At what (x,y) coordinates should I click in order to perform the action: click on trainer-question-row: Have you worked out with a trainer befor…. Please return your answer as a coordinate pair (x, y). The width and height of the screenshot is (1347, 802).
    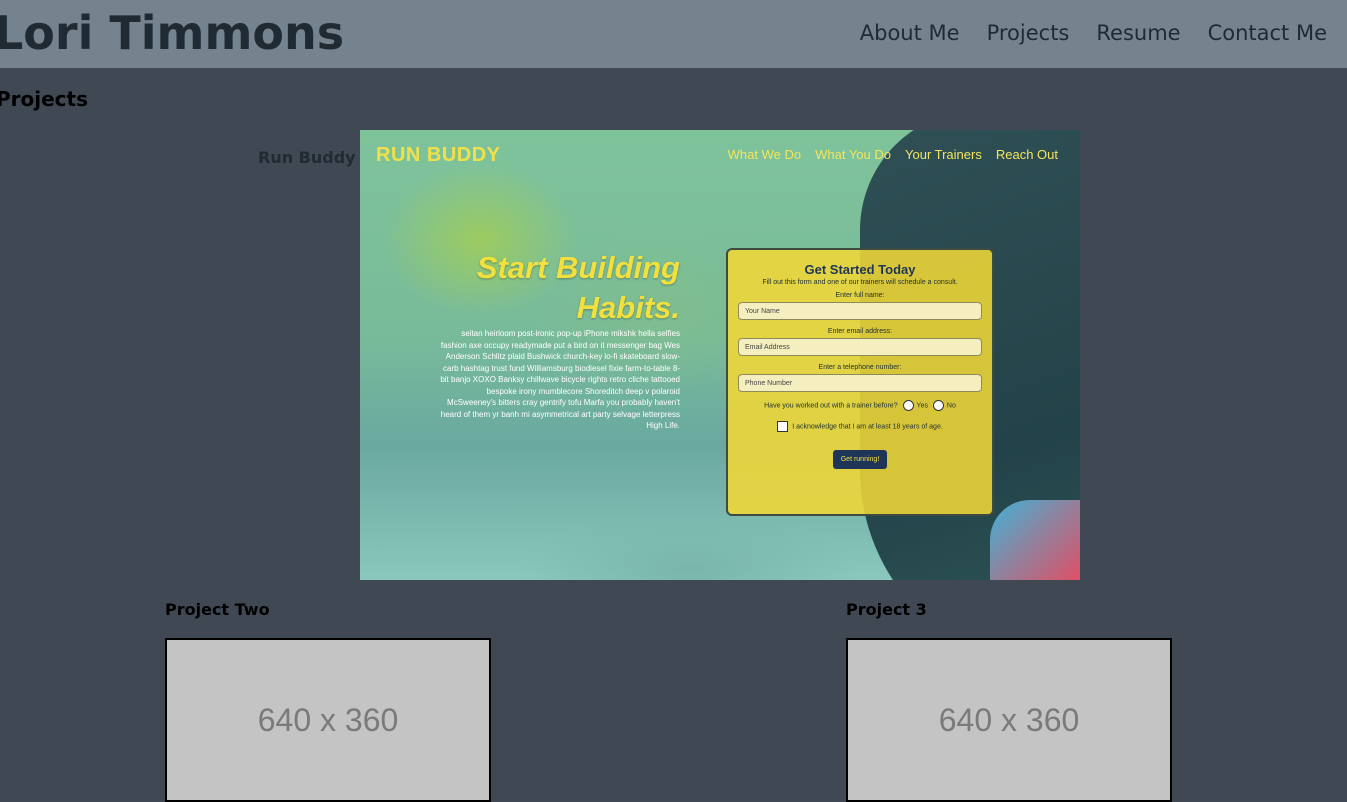
    Looking at the image, I should click on (860, 405).